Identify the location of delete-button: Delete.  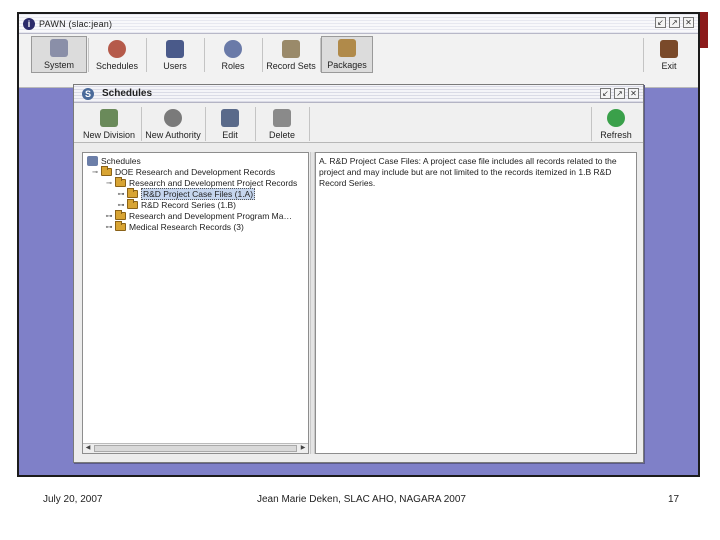
(282, 123).